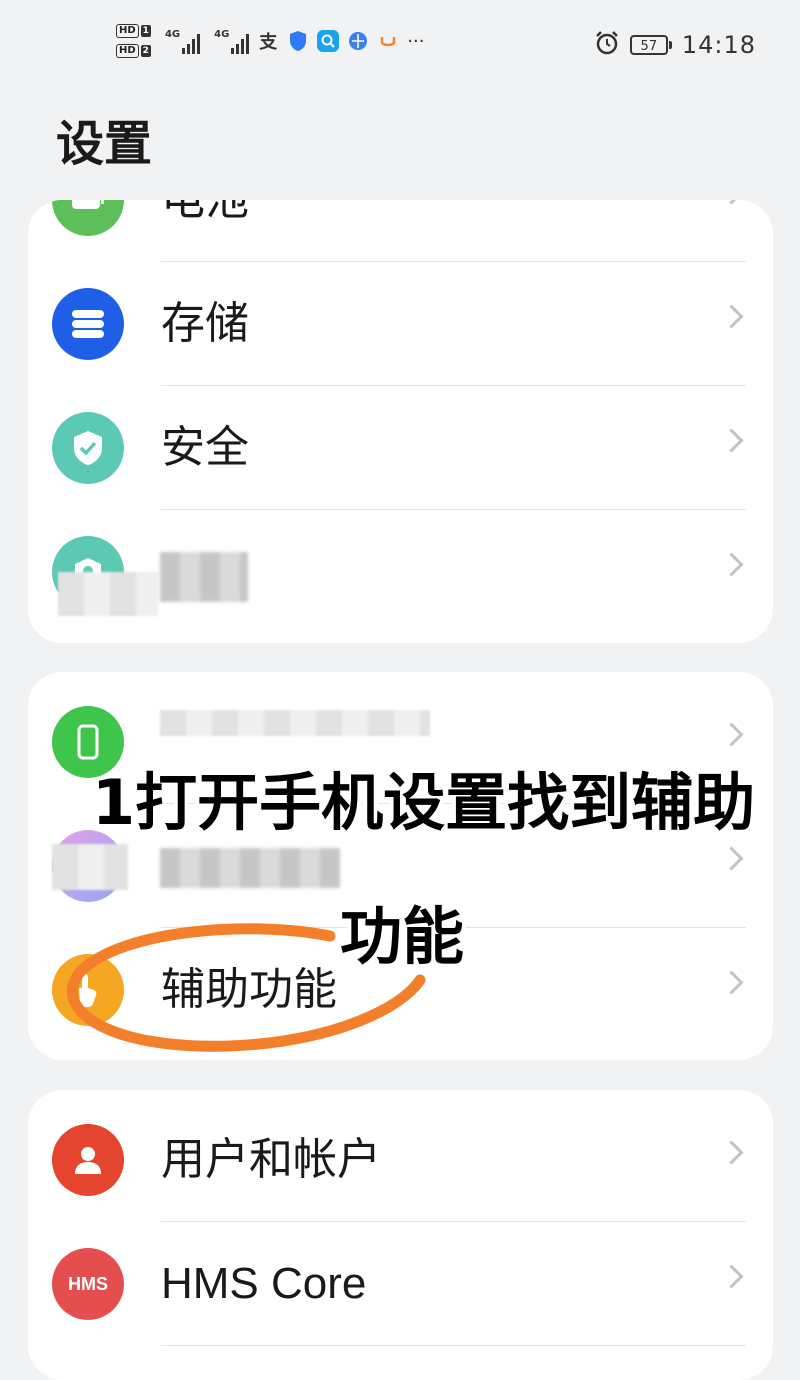 Image resolution: width=800 pixels, height=1380 pixels. Describe the element at coordinates (268, 42) in the screenshot. I see `alipay-icon: 支` at that location.